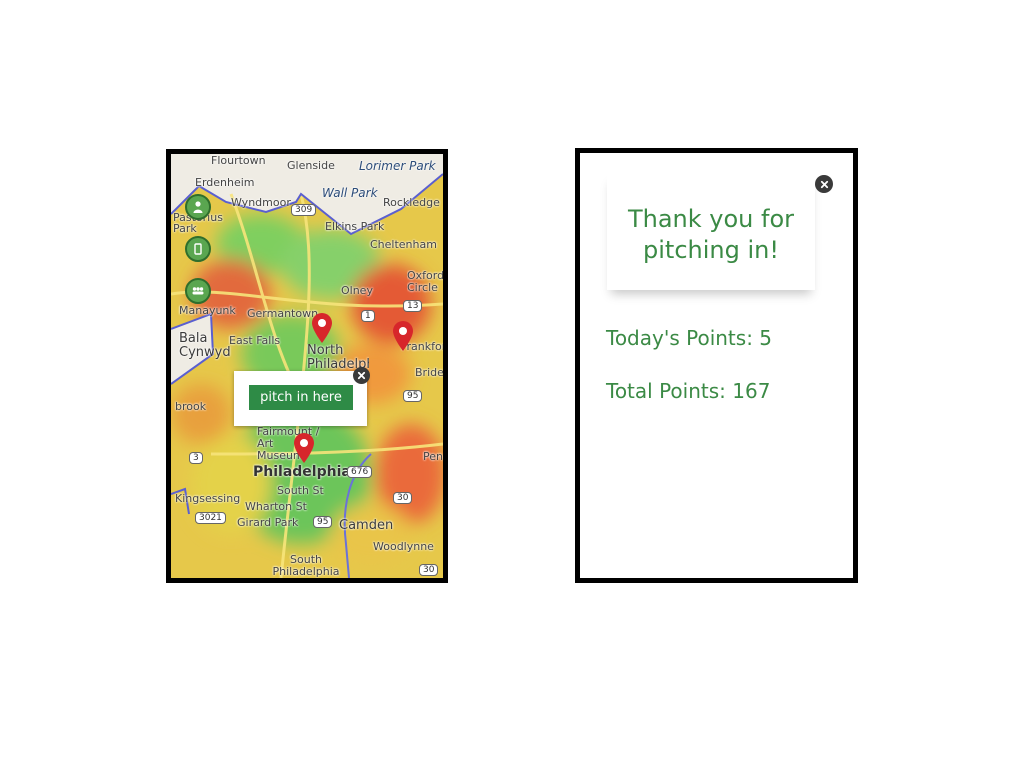 This screenshot has width=1024, height=768. Describe the element at coordinates (355, 226) in the screenshot. I see `map-label-elkins-park: Elkins Park` at that location.